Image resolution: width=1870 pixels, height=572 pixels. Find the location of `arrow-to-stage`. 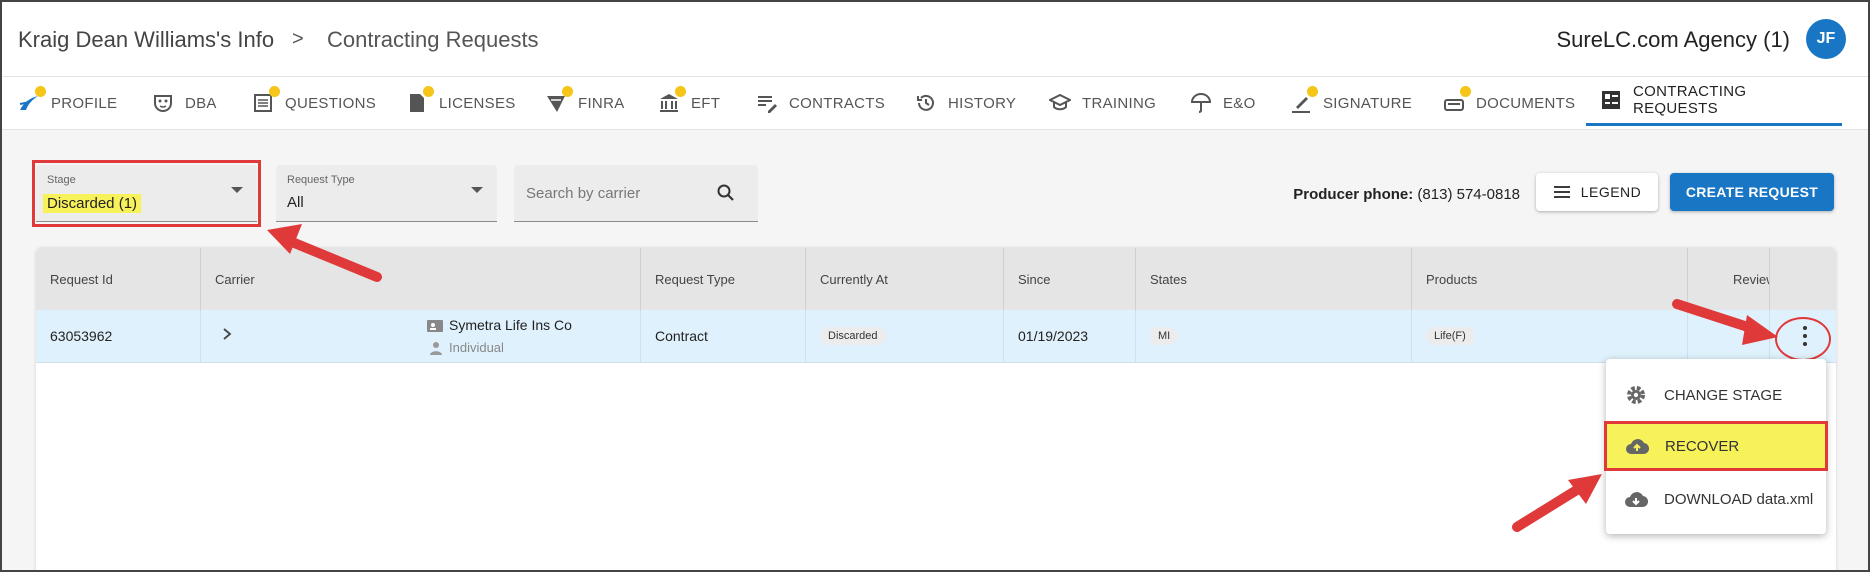

arrow-to-stage is located at coordinates (324, 253).